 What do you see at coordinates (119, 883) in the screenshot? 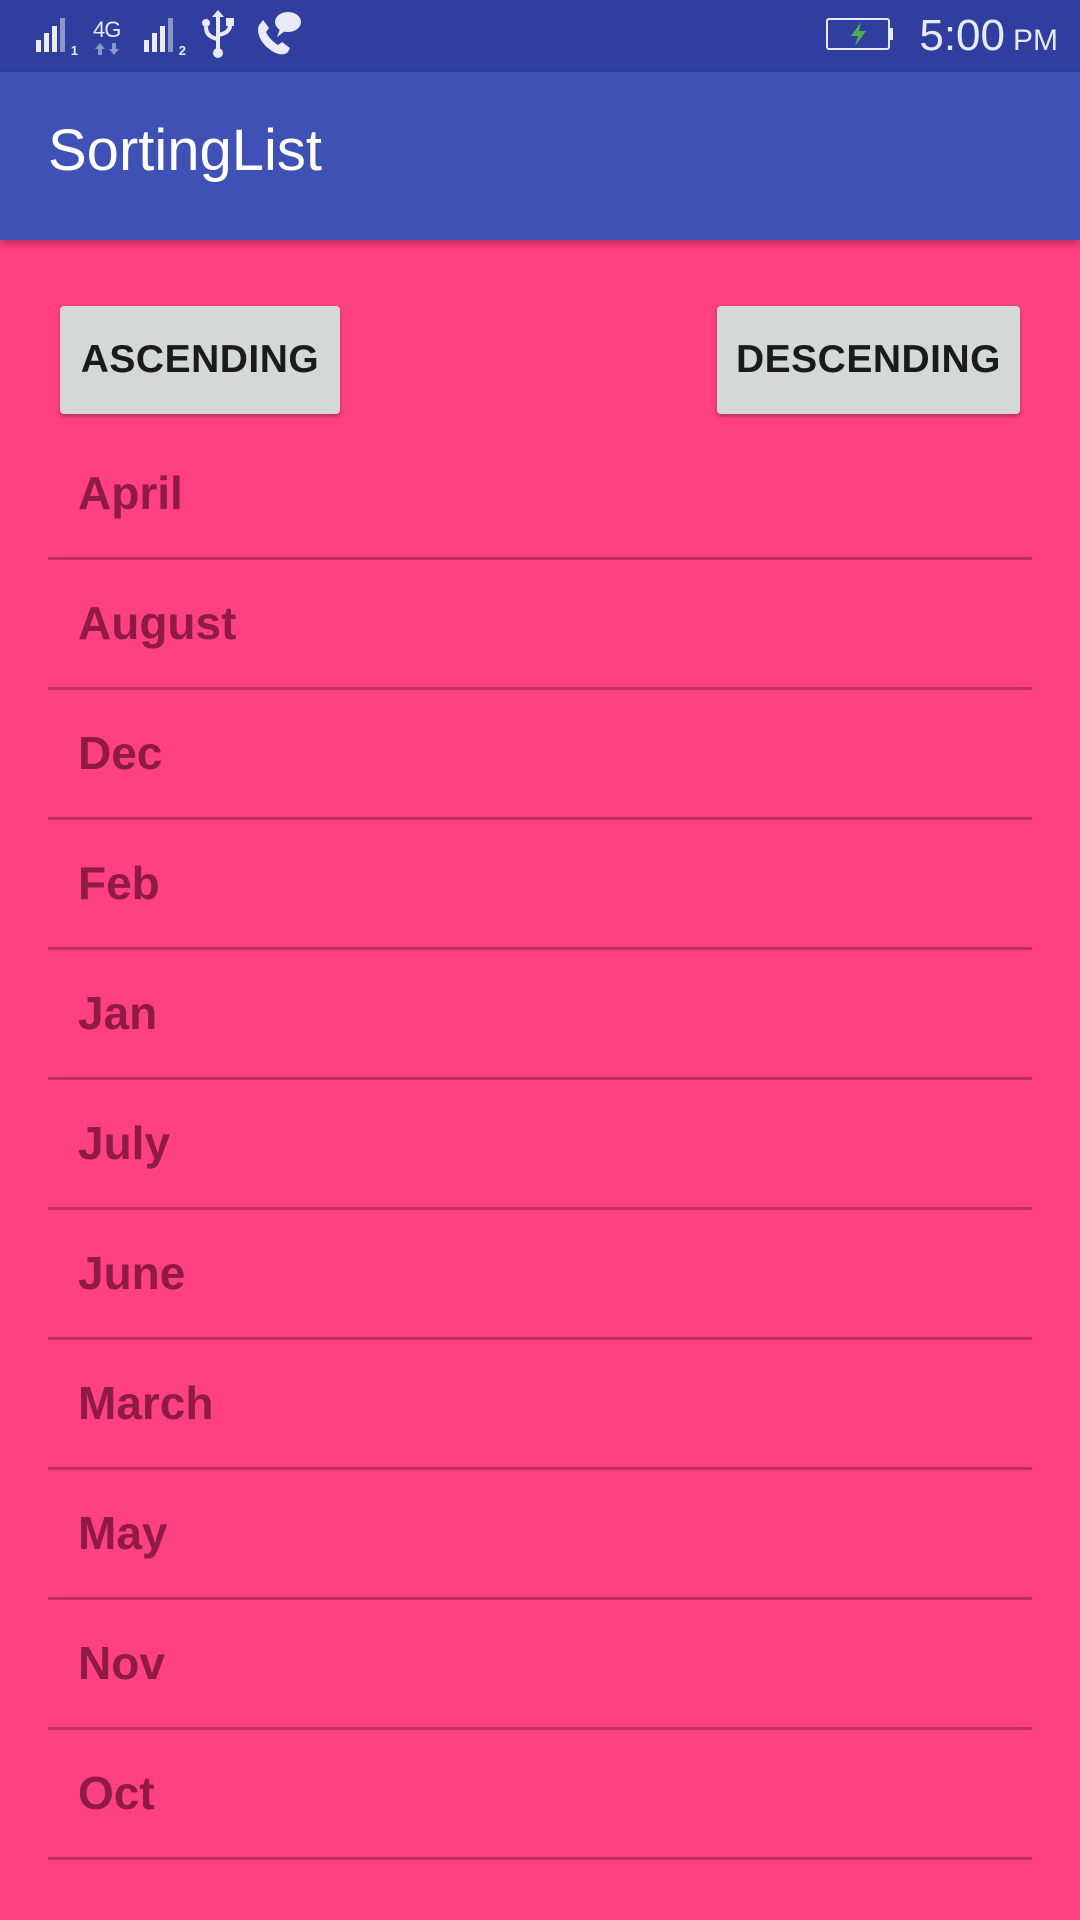
I see `month-label: Feb` at bounding box center [119, 883].